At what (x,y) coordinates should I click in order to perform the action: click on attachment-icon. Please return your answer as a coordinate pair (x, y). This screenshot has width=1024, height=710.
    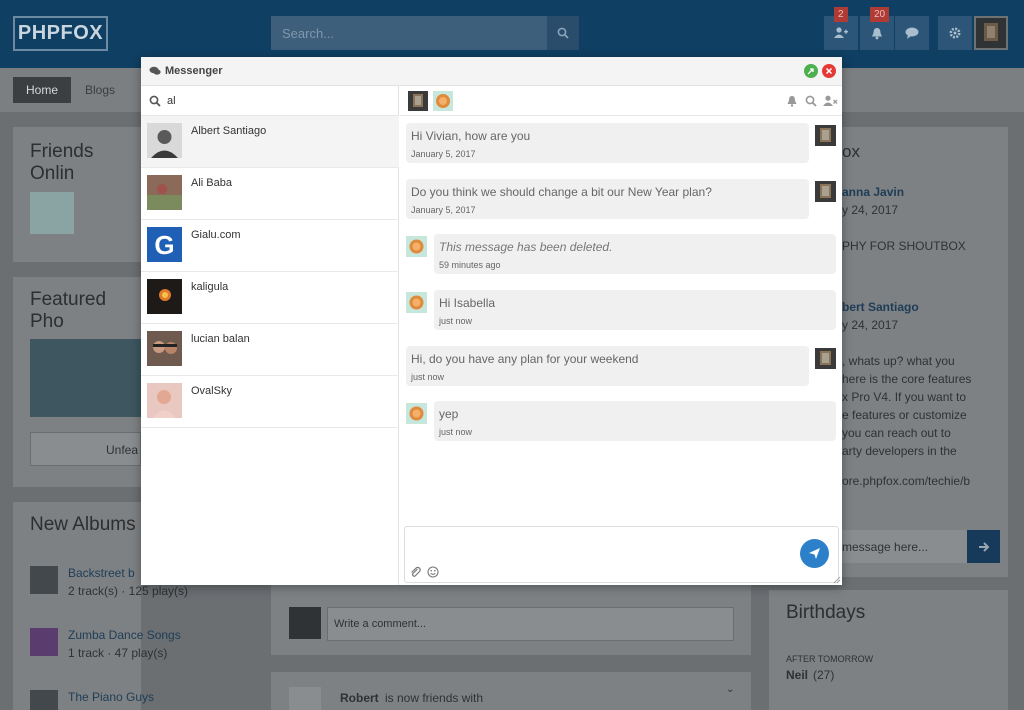
    Looking at the image, I should click on (415, 572).